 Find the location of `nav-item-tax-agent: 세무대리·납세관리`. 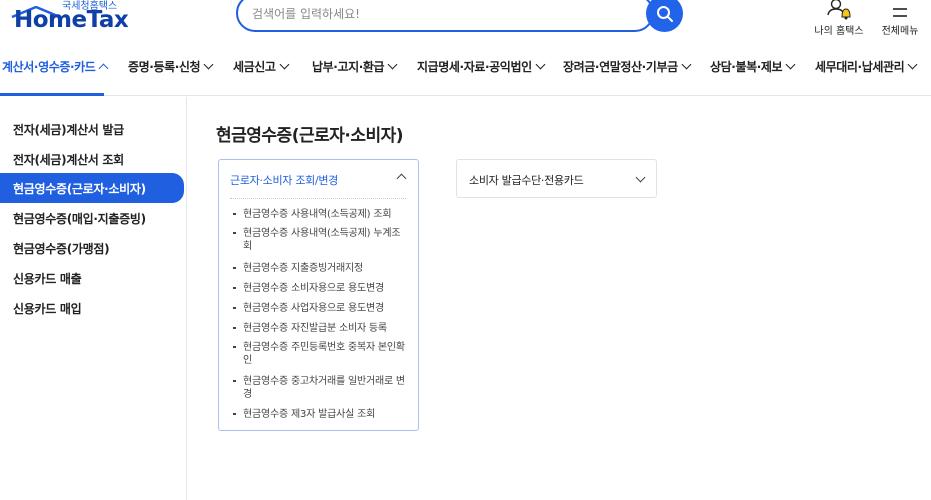

nav-item-tax-agent: 세무대리·납세관리 is located at coordinates (866, 66).